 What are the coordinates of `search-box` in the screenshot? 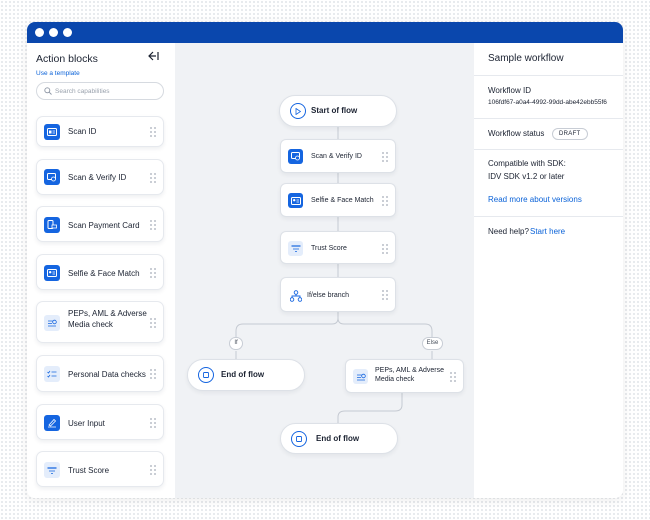 It's located at (100, 91).